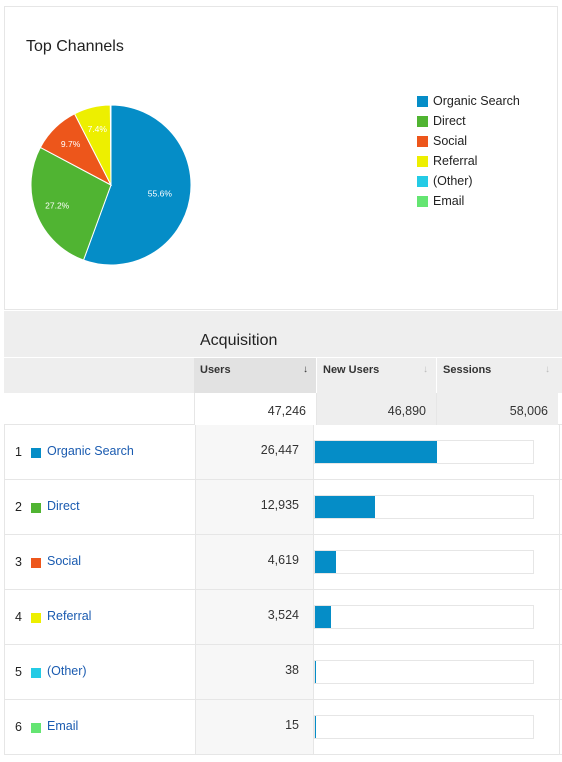 The width and height of the screenshot is (562, 762). What do you see at coordinates (254, 507) in the screenshot?
I see `users-cell: 12,935` at bounding box center [254, 507].